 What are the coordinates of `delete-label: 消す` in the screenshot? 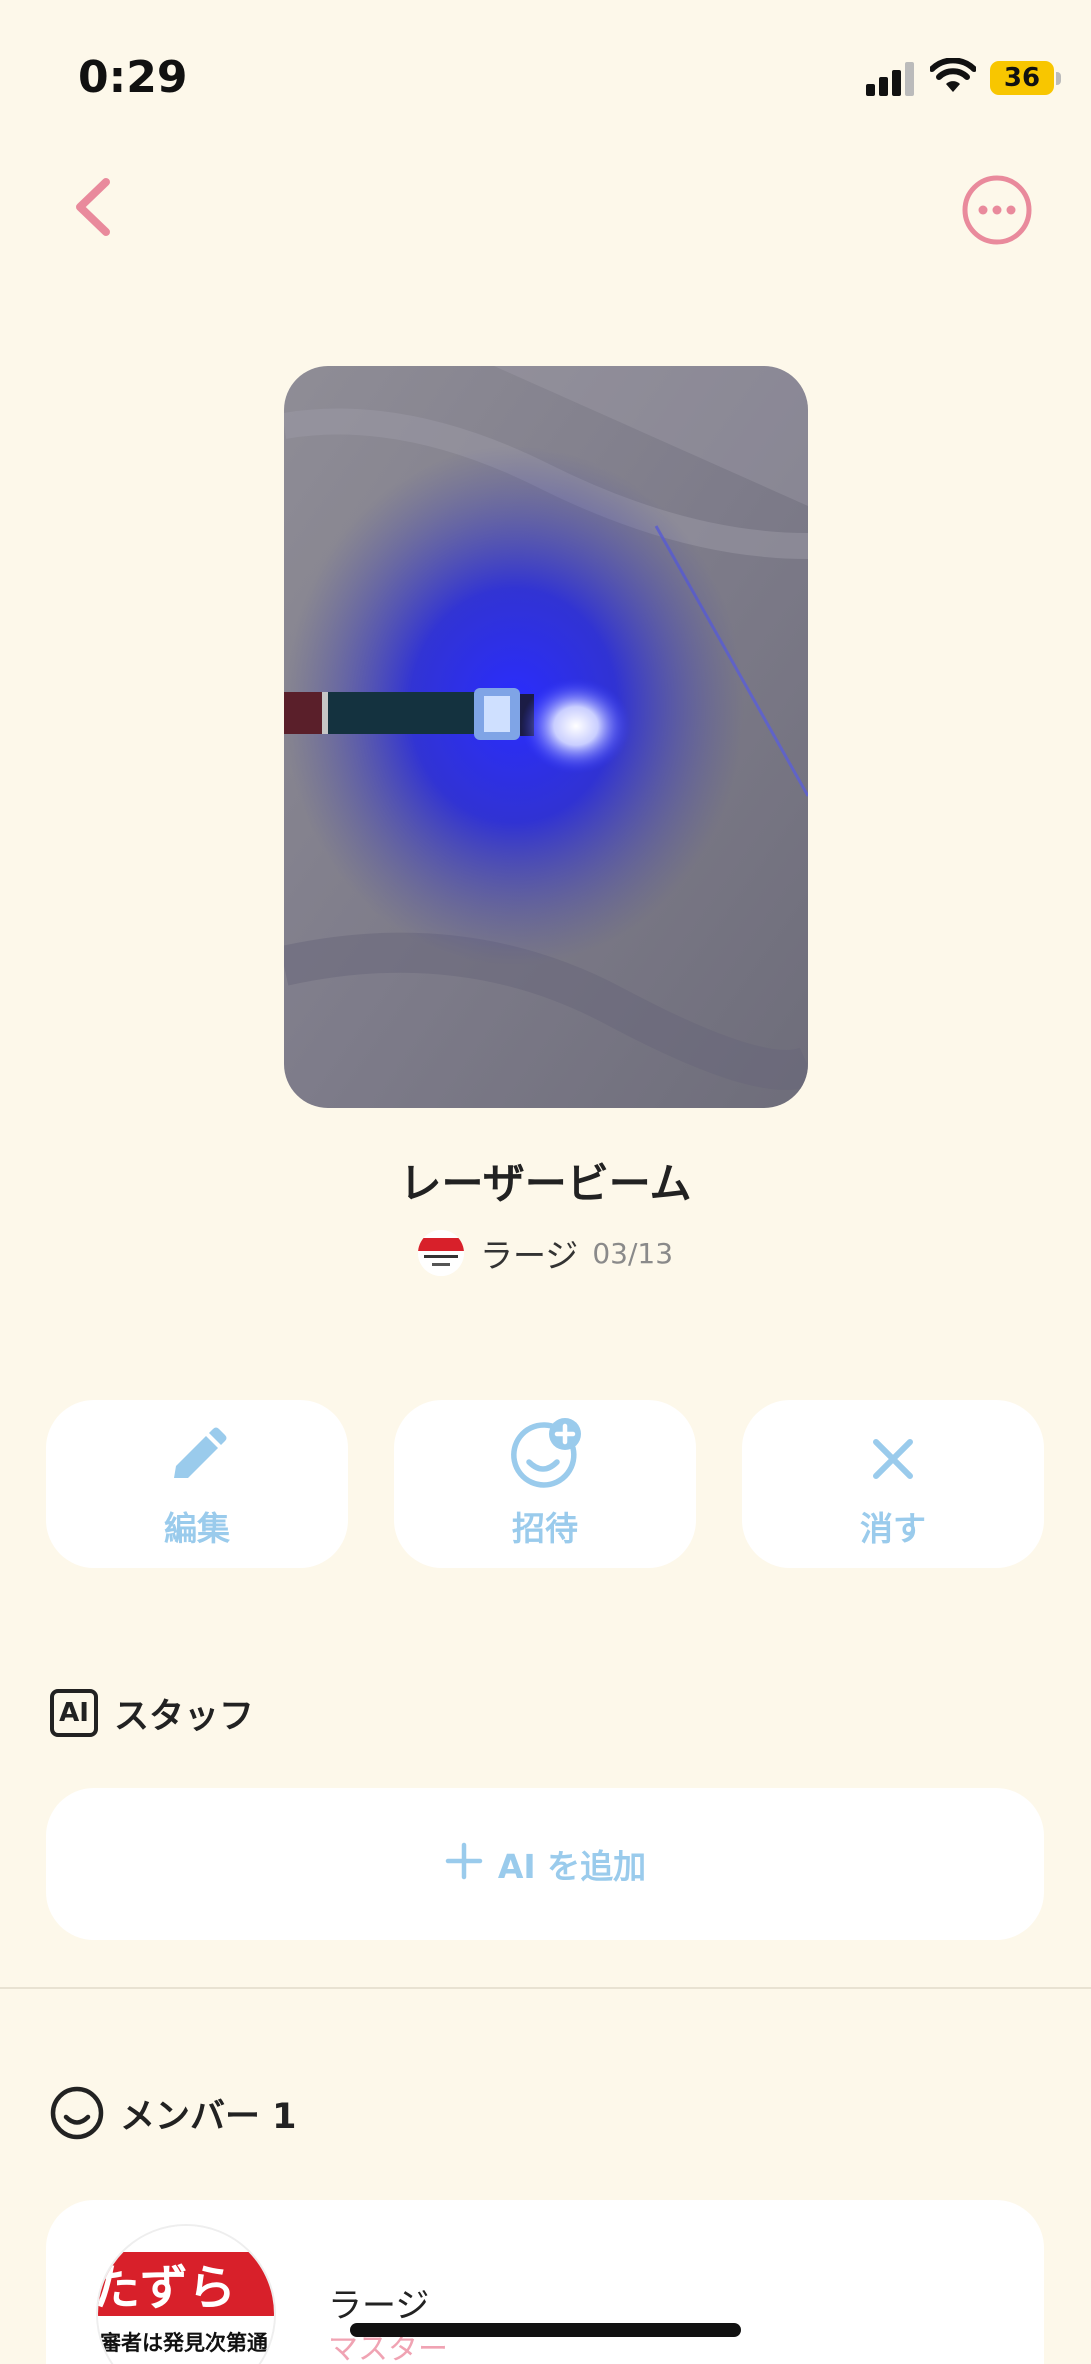 It's located at (893, 1528).